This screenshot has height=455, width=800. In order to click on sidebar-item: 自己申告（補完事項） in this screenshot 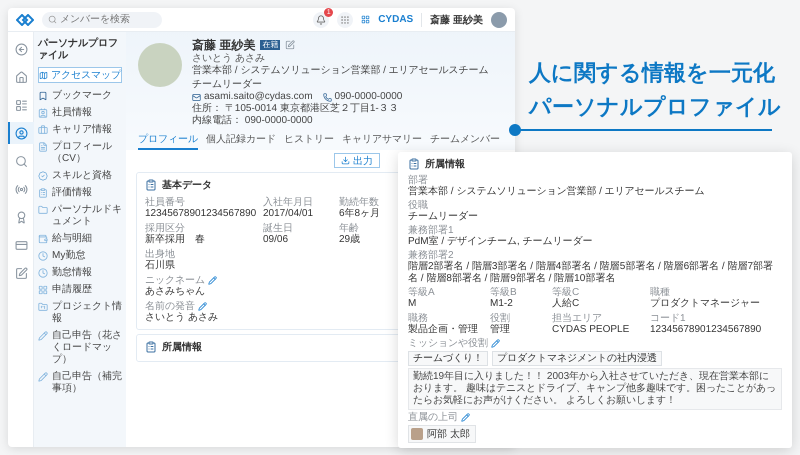, I will do `click(80, 383)`.